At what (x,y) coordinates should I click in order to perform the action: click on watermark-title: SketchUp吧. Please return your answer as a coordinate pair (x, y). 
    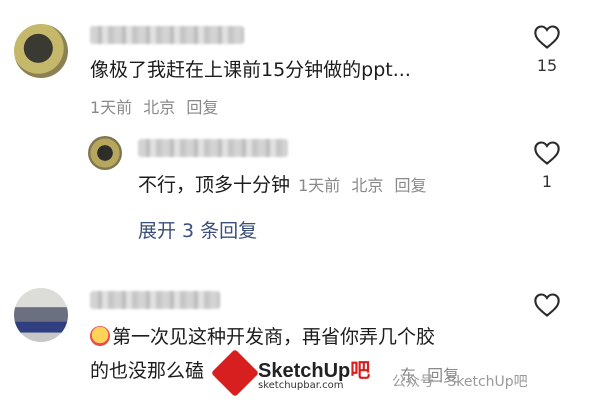
    Looking at the image, I should click on (314, 368).